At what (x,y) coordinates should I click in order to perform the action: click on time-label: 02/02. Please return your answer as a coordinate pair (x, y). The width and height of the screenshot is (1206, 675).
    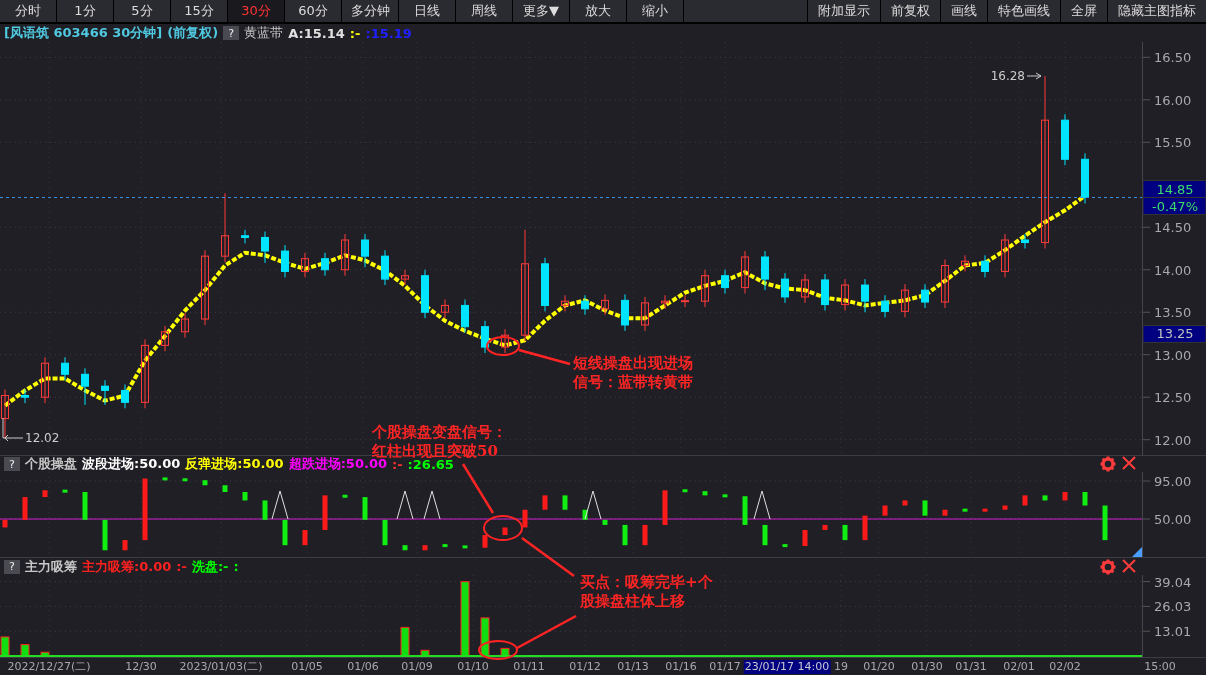
    Looking at the image, I should click on (1065, 667).